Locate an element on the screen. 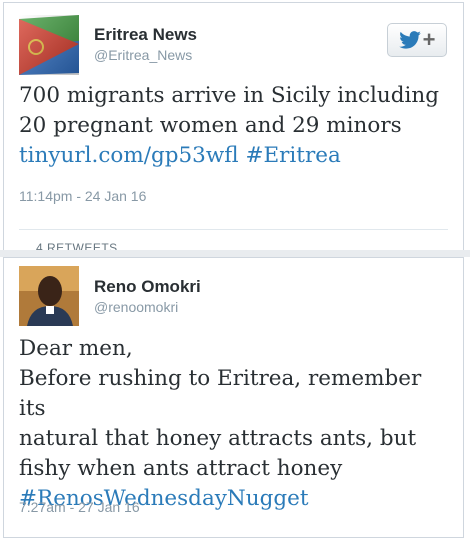 Image resolution: width=470 pixels, height=541 pixels. author-handle: @Eritrea_News is located at coordinates (143, 55).